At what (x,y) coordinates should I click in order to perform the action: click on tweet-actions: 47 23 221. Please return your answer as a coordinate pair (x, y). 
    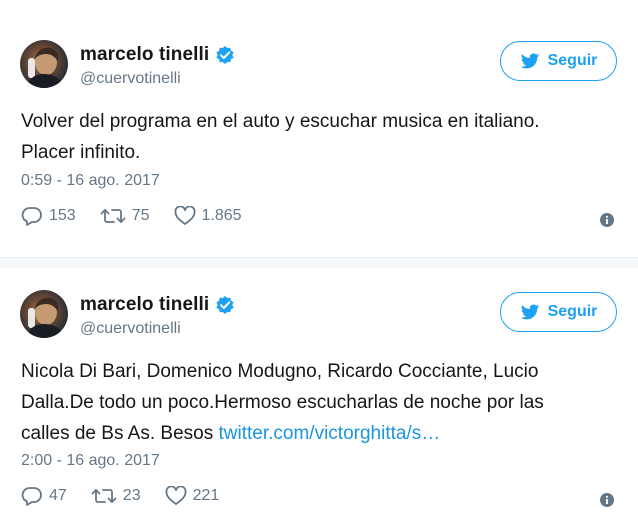
    Looking at the image, I should click on (132, 496).